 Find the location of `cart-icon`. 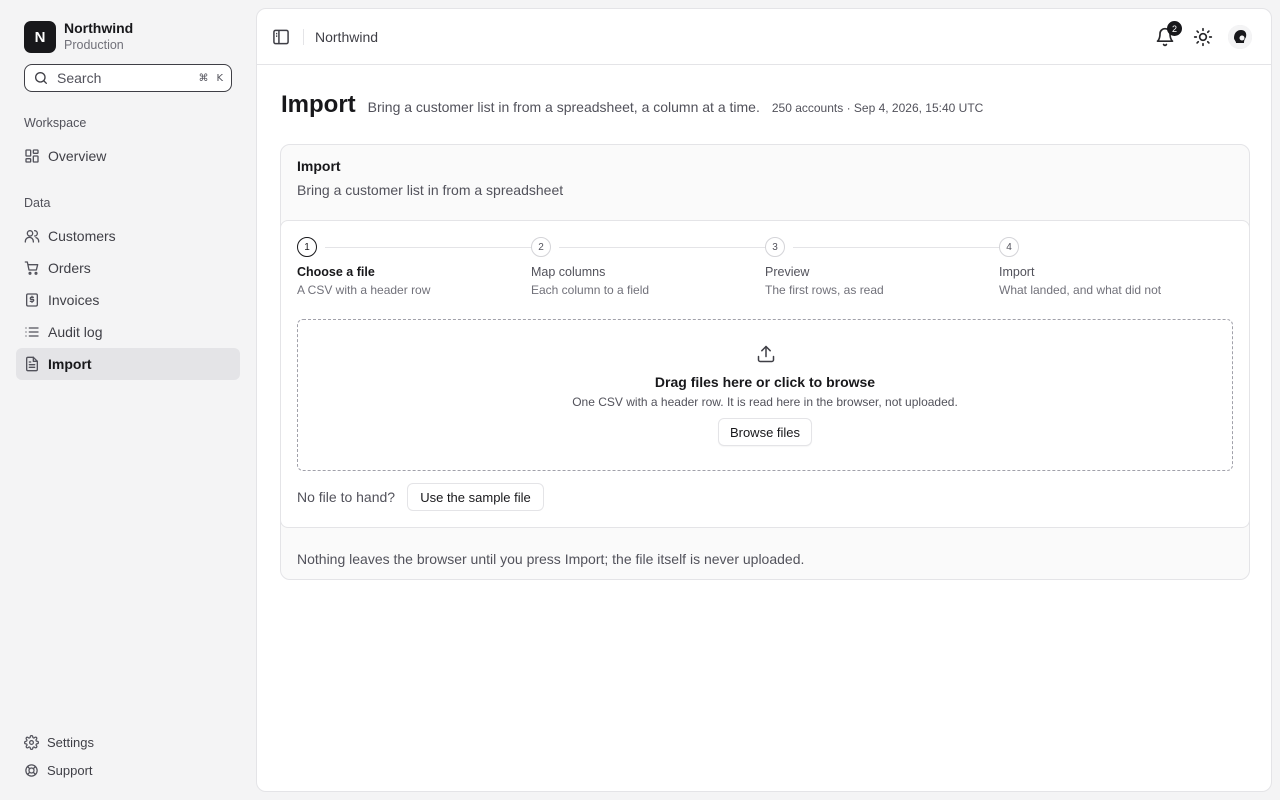

cart-icon is located at coordinates (31, 268).